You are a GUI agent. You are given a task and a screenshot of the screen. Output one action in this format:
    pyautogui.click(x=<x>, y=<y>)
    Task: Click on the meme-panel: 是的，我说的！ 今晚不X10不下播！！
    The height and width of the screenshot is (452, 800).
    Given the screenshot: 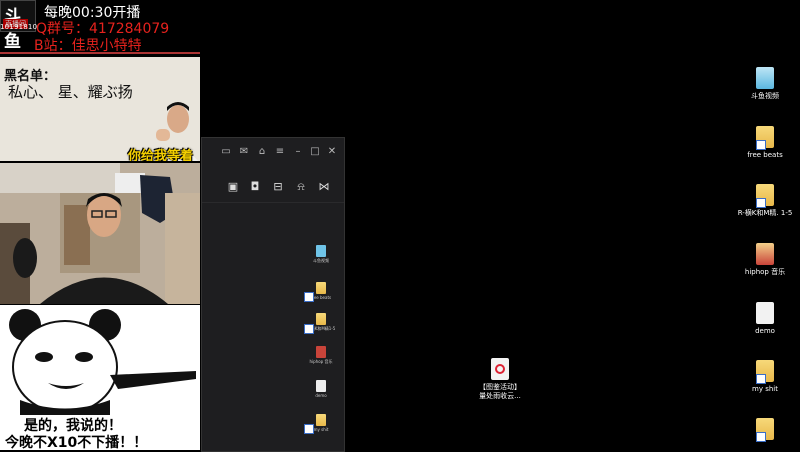 What is the action you would take?
    pyautogui.click(x=100, y=377)
    